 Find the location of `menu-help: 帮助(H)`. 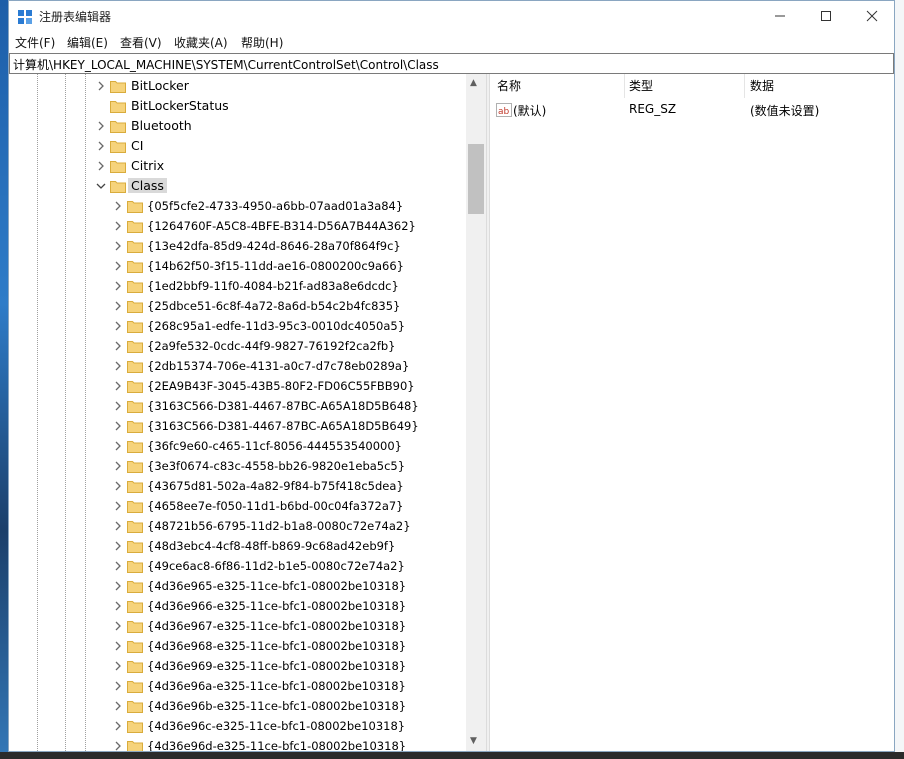

menu-help: 帮助(H) is located at coordinates (262, 42).